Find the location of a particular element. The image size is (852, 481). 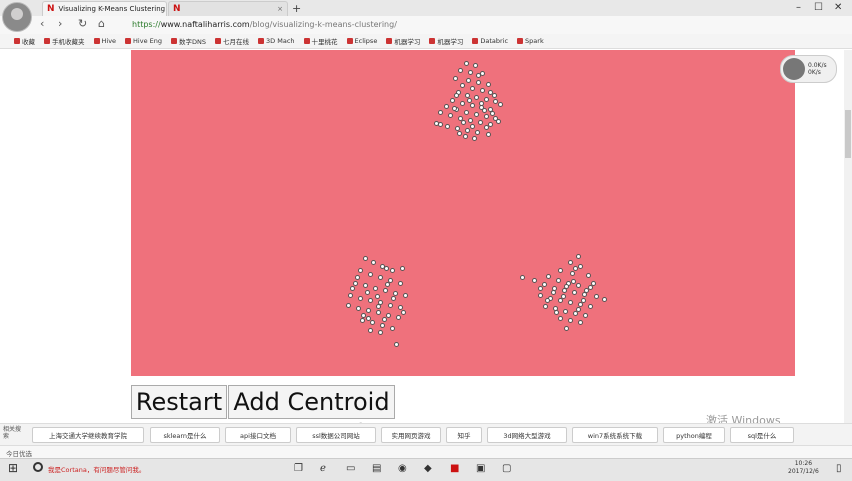

app-icon: ◉ is located at coordinates (402, 468).